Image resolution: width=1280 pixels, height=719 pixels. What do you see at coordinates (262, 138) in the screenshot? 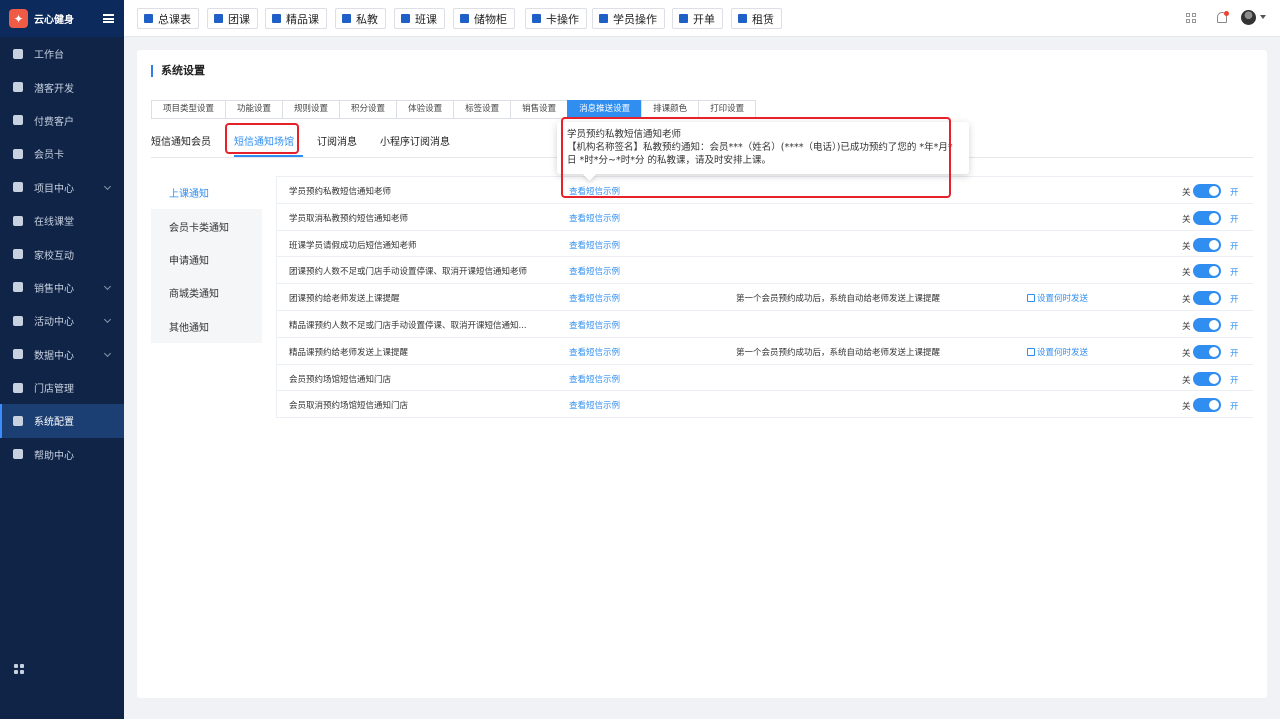
I see `highlight-box-subtab` at bounding box center [262, 138].